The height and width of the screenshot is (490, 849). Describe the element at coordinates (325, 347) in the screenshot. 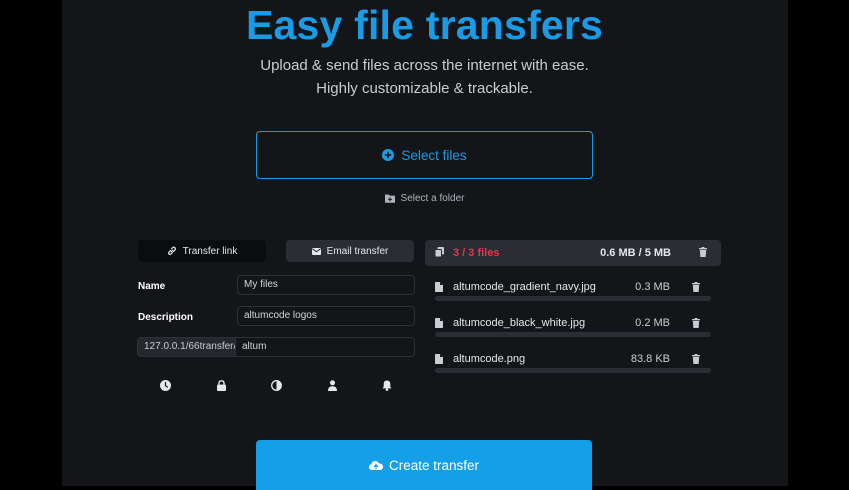

I see `url-slug-input: altum` at that location.